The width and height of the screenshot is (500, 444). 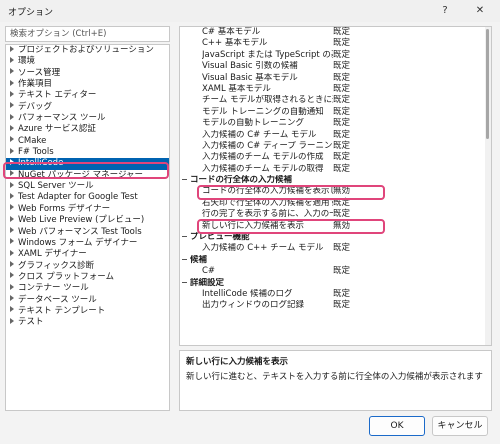 What do you see at coordinates (39, 72) in the screenshot?
I see `tree-item-label: ソース管理` at bounding box center [39, 72].